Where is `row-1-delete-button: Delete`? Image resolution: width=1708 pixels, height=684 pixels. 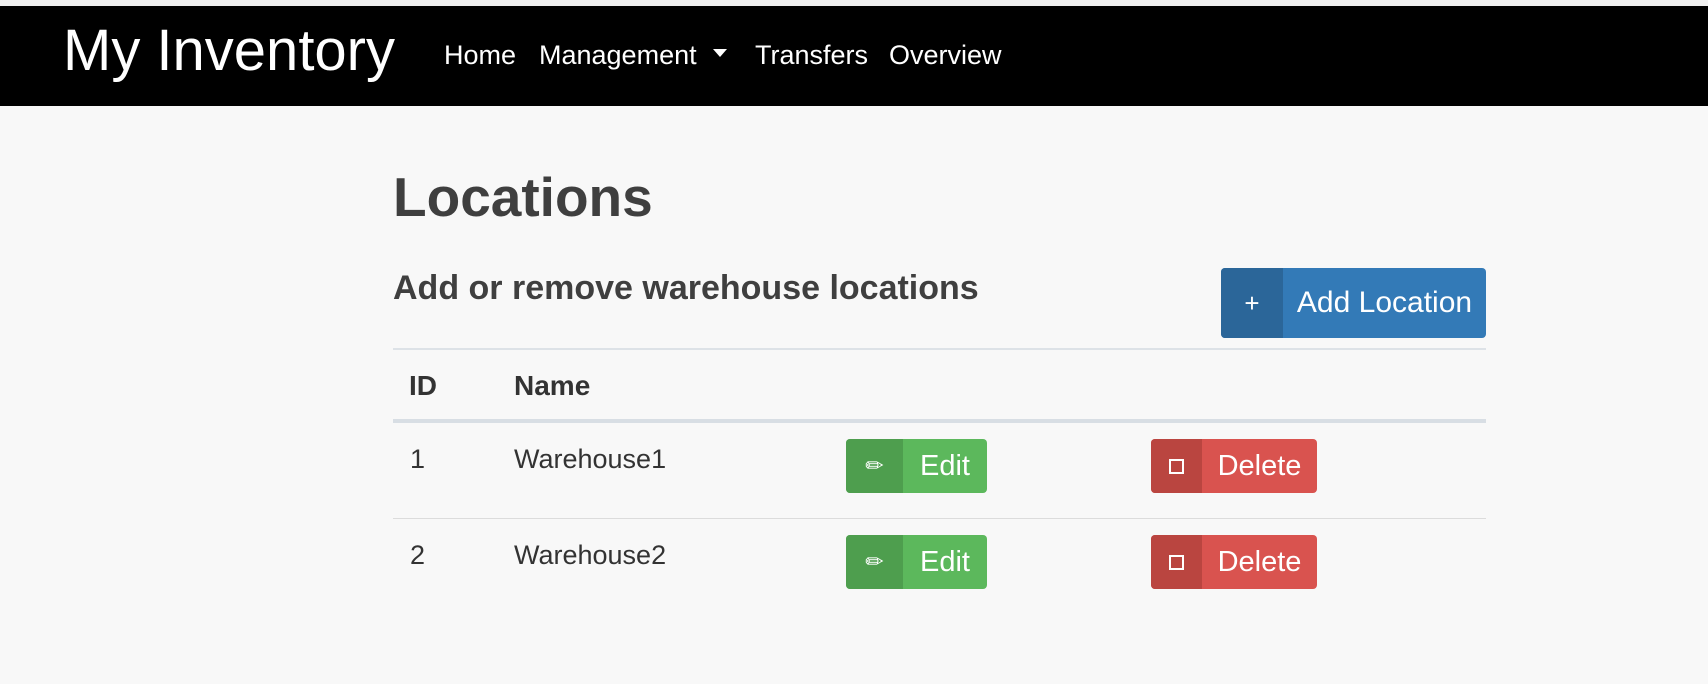
row-1-delete-button: Delete is located at coordinates (1234, 466).